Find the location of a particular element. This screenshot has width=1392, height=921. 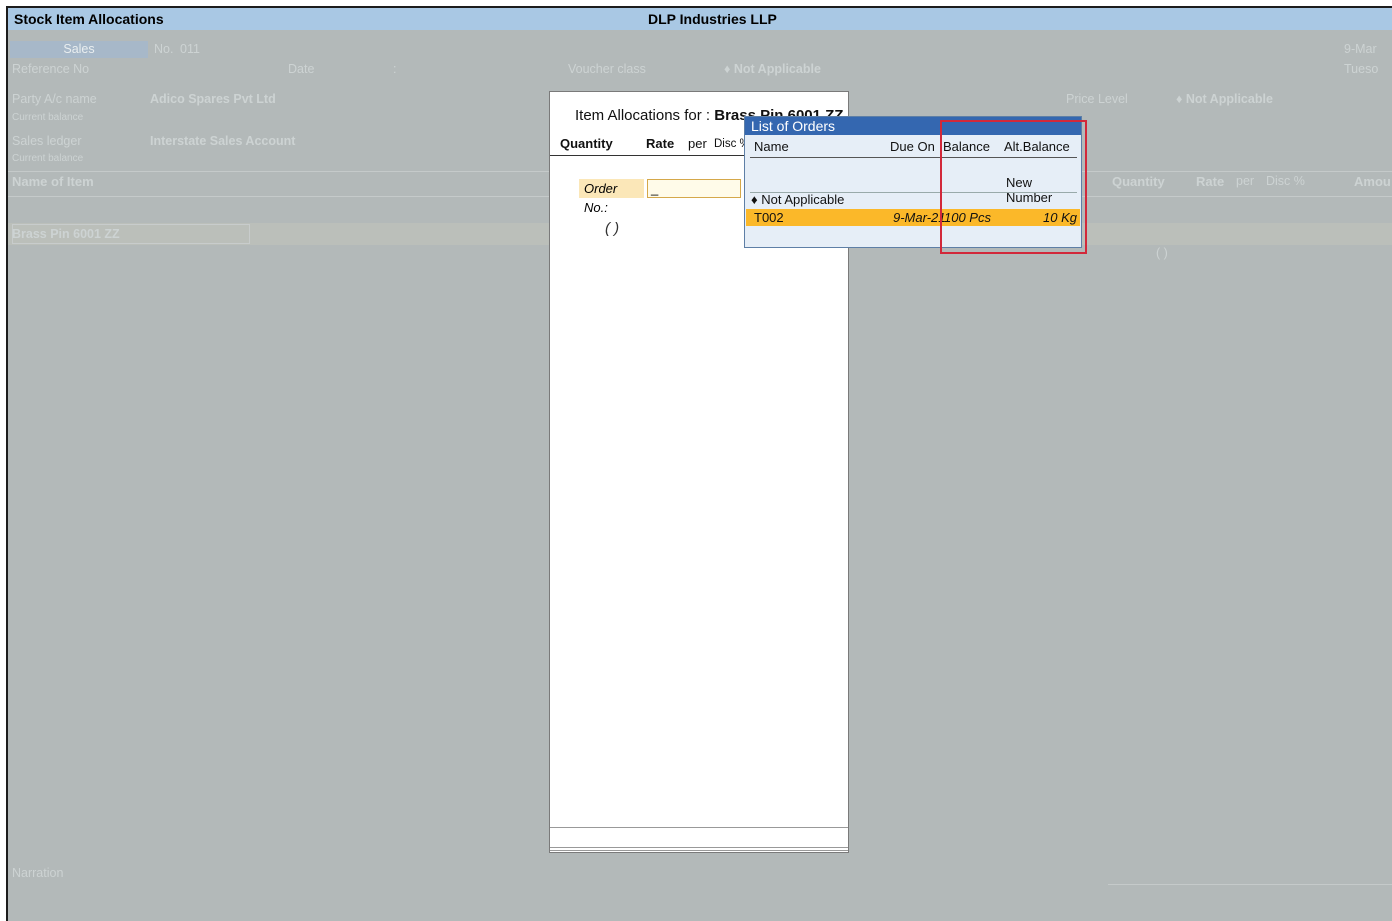

window-title: Stock Item Allocations is located at coordinates (89, 19).